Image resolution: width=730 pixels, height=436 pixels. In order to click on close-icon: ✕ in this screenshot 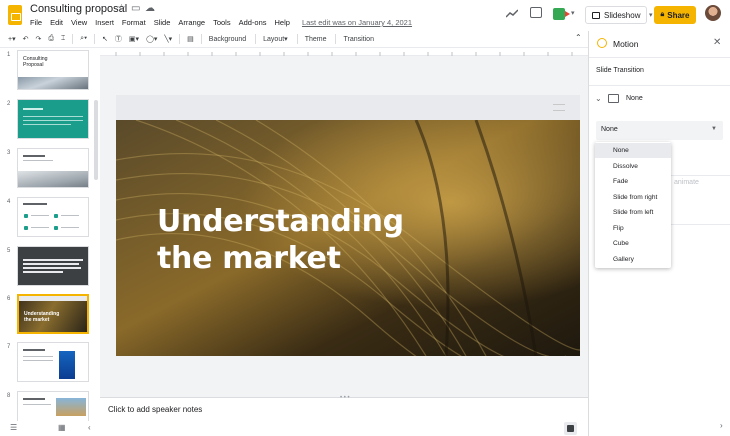, I will do `click(717, 42)`.